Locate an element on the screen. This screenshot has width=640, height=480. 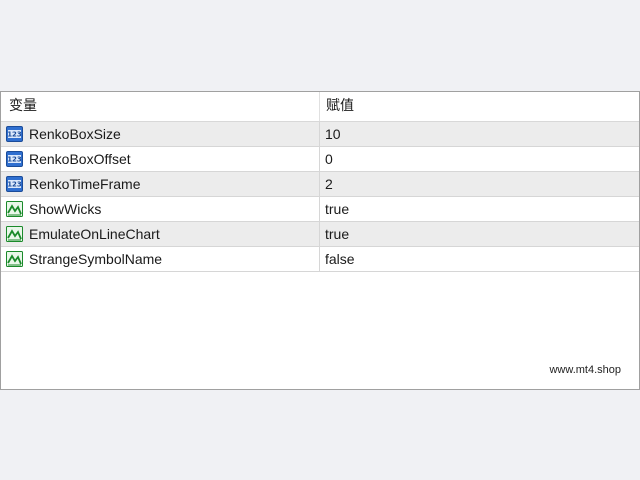
table-header: 变量 赋值 is located at coordinates (320, 107).